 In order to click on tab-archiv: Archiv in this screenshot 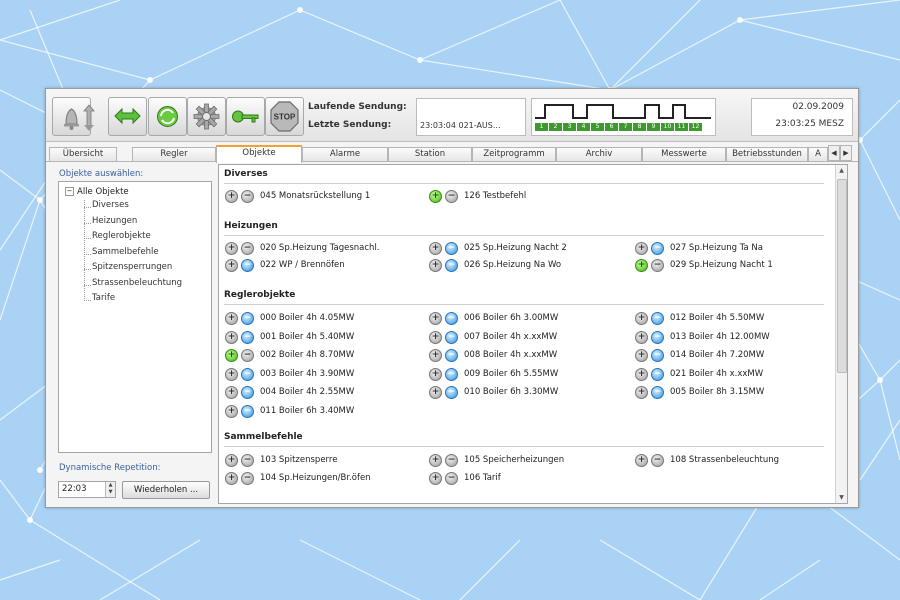, I will do `click(599, 154)`.